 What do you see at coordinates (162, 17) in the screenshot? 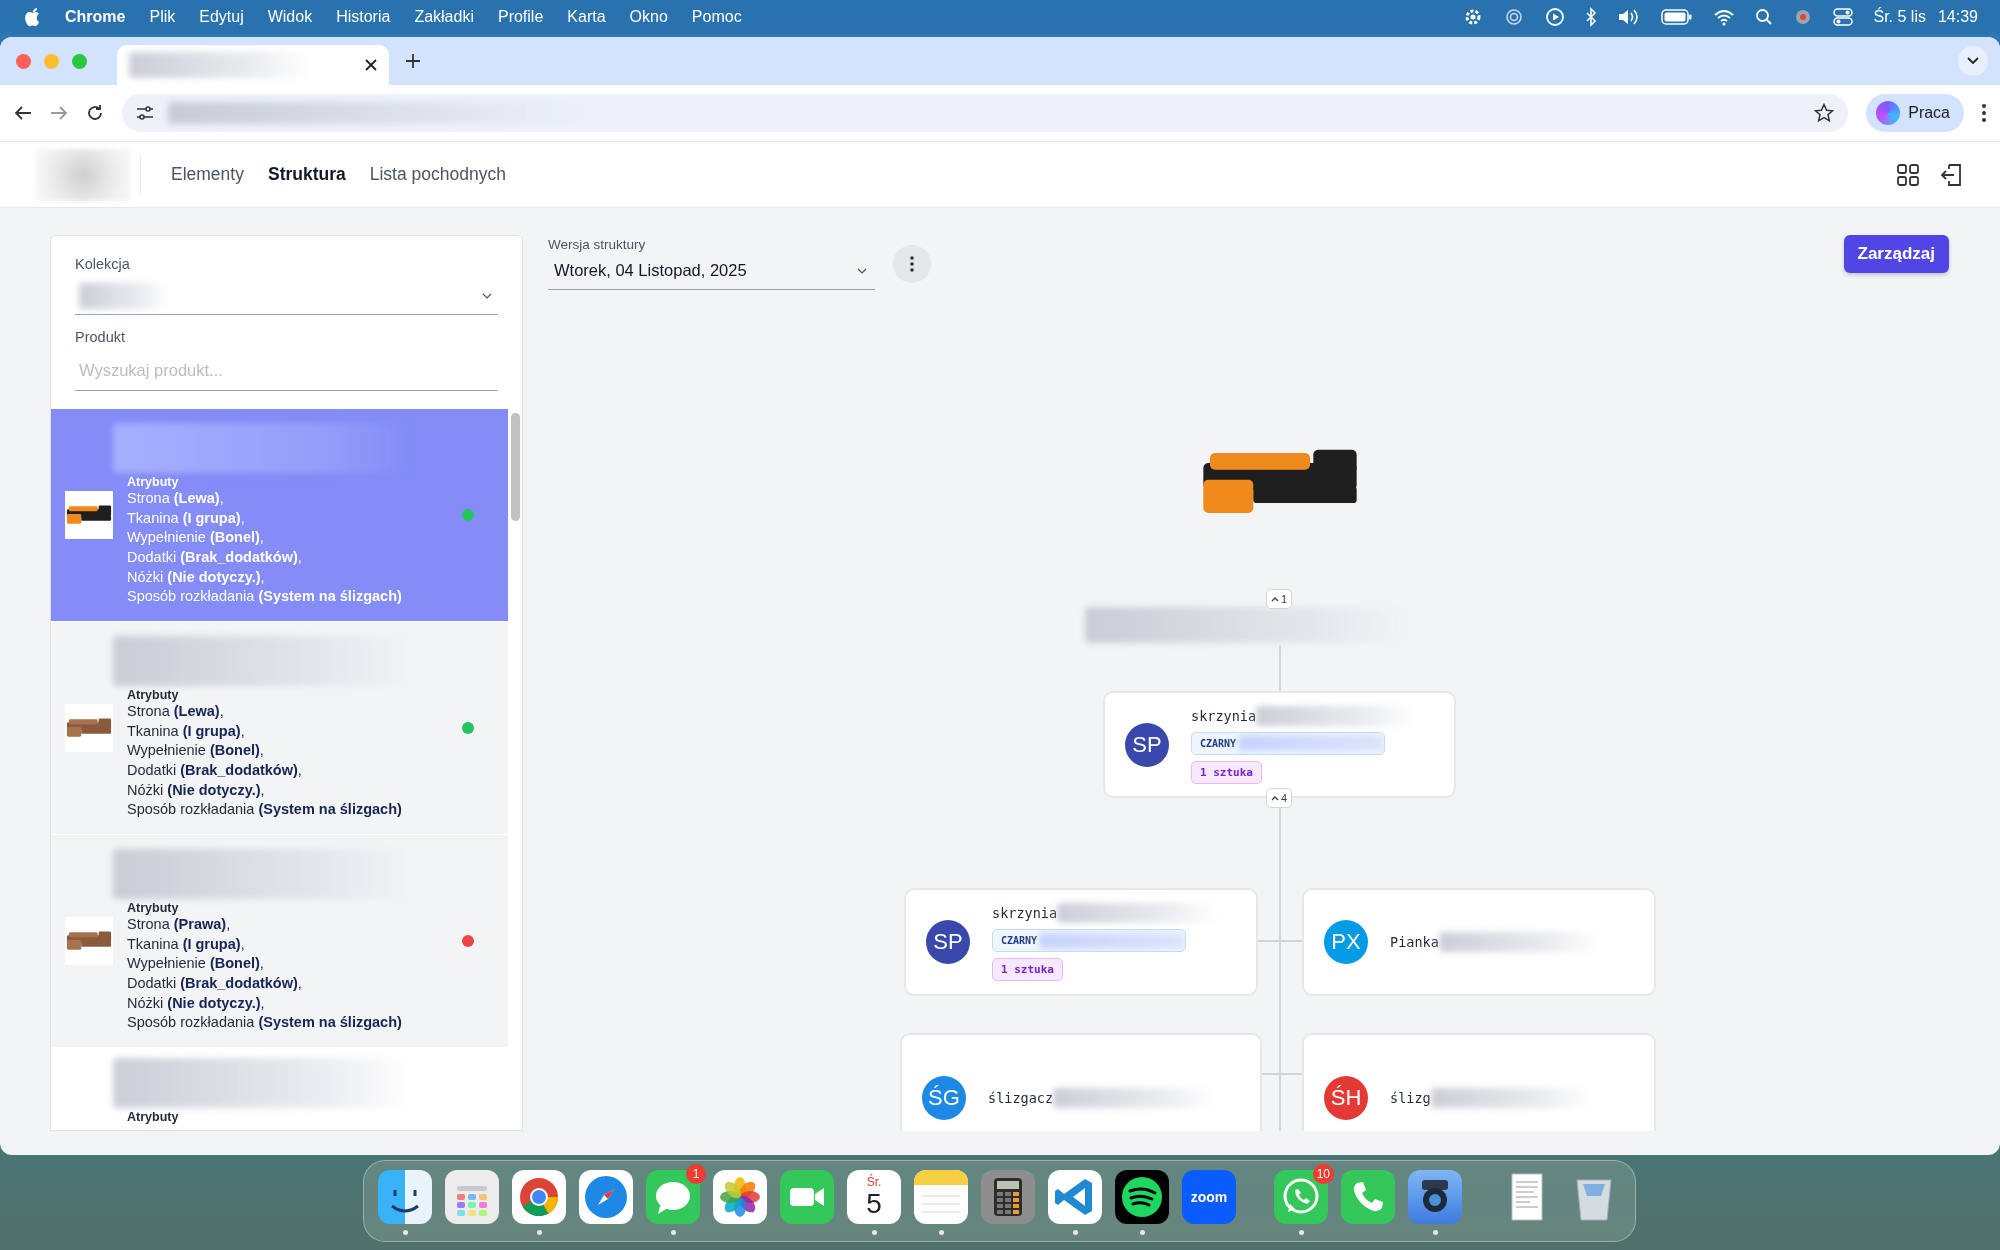
I see `menu-item: Plik` at bounding box center [162, 17].